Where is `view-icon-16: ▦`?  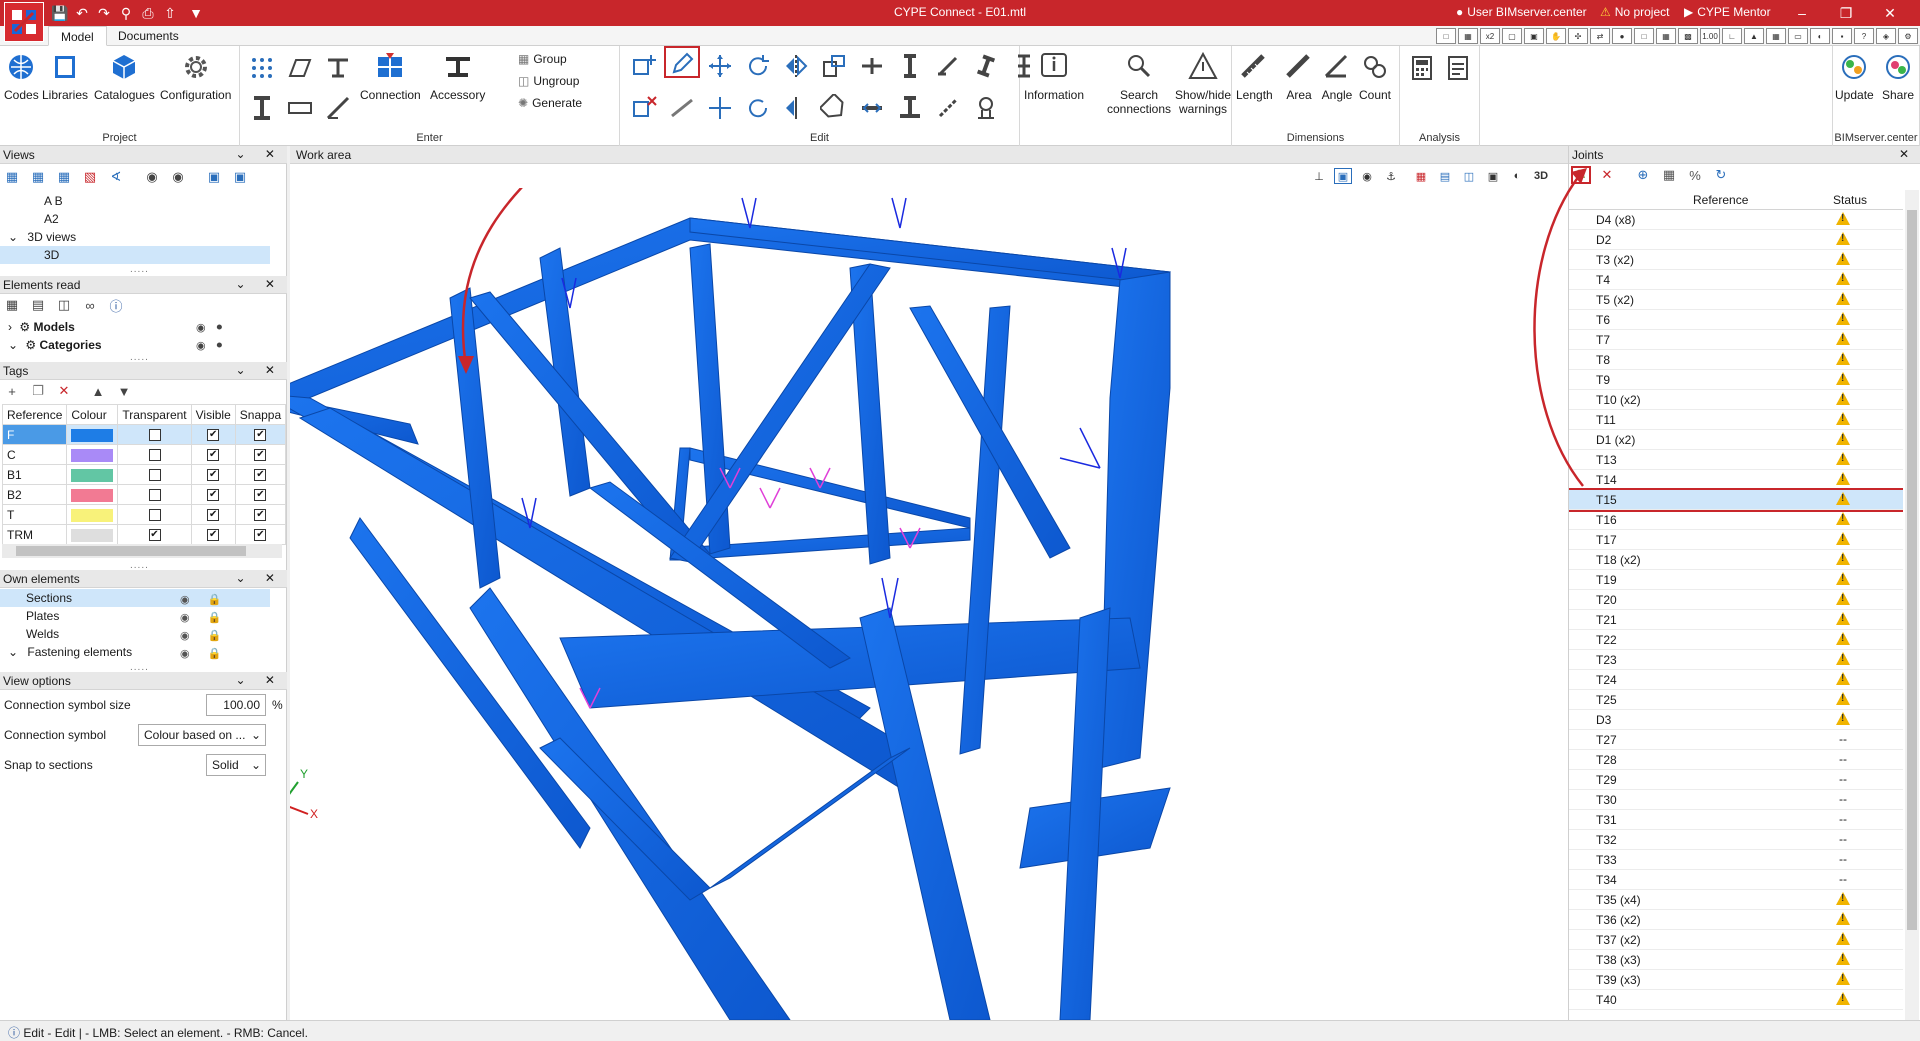 view-icon-16: ▦ is located at coordinates (1776, 36).